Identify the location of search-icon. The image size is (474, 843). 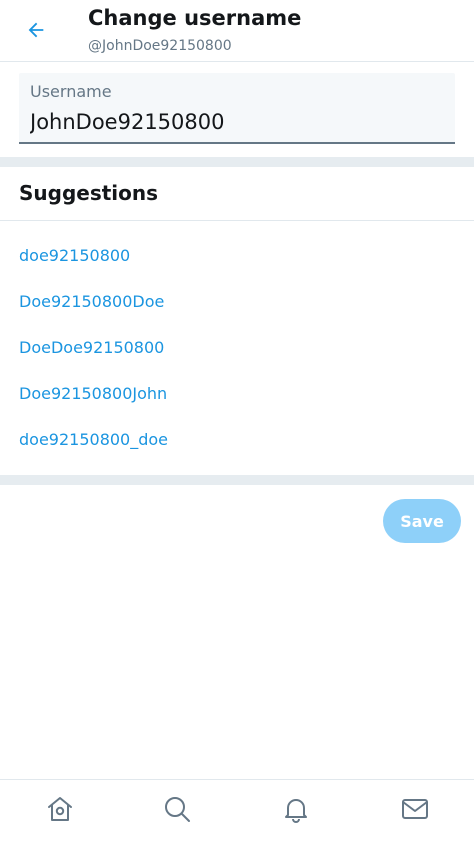
(177, 811).